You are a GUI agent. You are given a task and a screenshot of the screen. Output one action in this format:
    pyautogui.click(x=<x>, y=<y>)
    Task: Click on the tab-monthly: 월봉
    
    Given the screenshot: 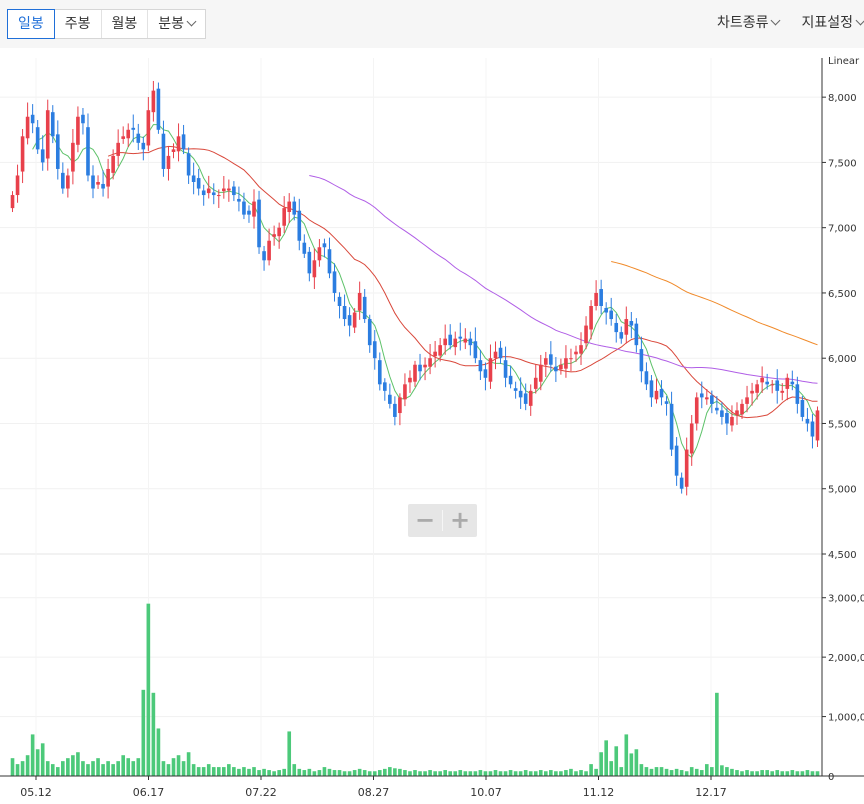 What is the action you would take?
    pyautogui.click(x=125, y=24)
    